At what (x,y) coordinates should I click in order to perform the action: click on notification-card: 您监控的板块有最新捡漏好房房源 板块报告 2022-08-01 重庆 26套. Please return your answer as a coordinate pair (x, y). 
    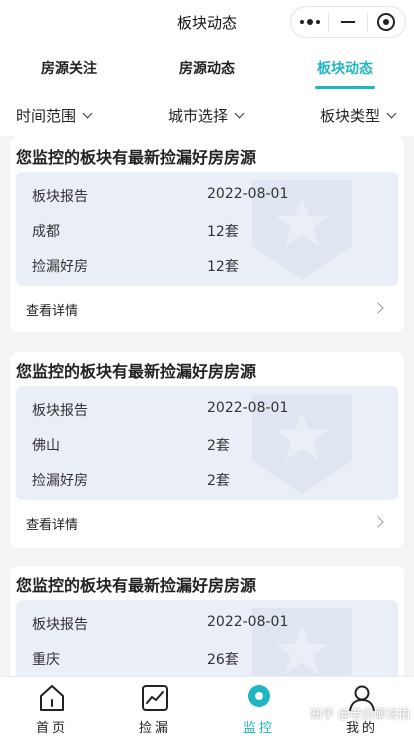
    Looking at the image, I should click on (207, 621).